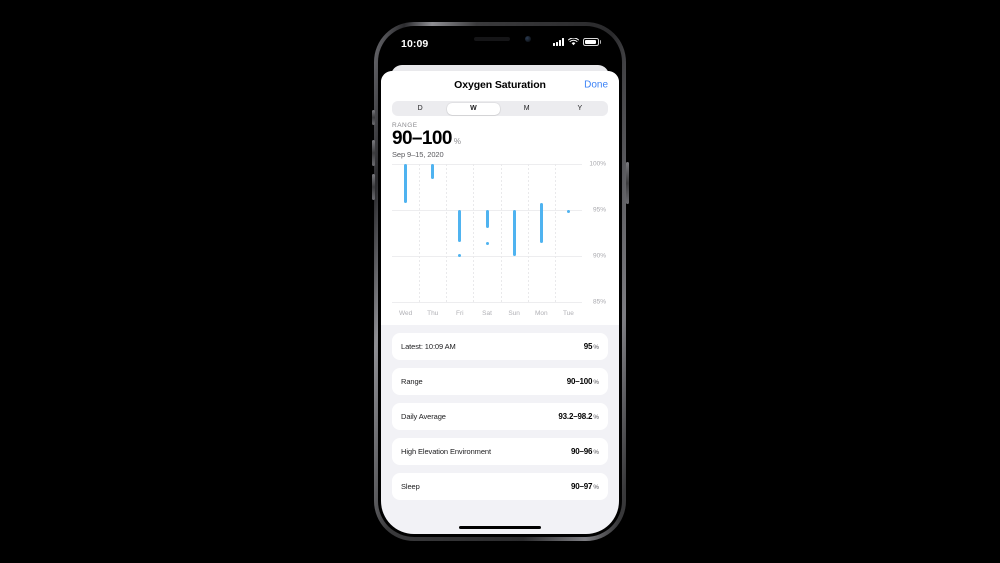 Image resolution: width=1000 pixels, height=563 pixels. Describe the element at coordinates (581, 486) in the screenshot. I see `stat-row-value: 90–97` at that location.